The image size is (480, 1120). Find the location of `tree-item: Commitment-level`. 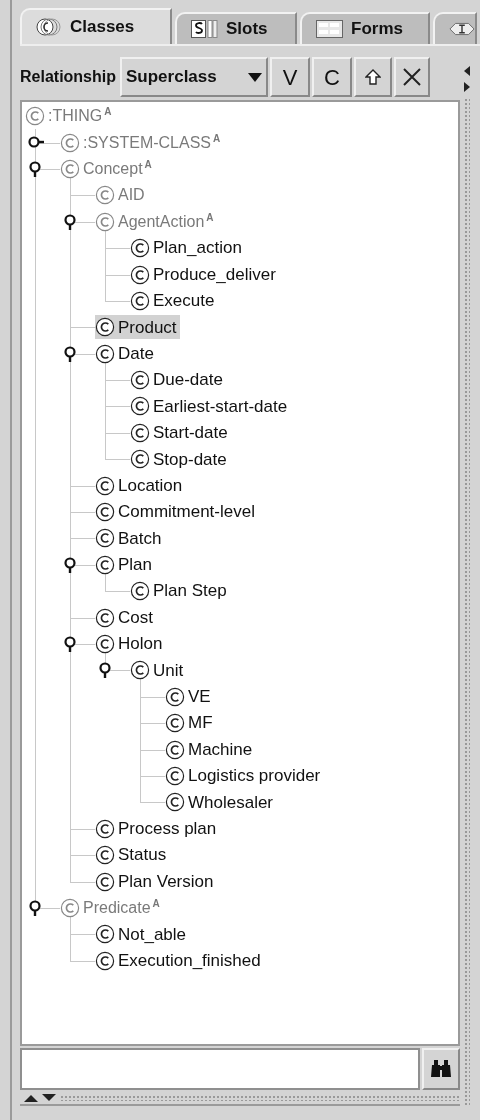

tree-item: Commitment-level is located at coordinates (176, 512).